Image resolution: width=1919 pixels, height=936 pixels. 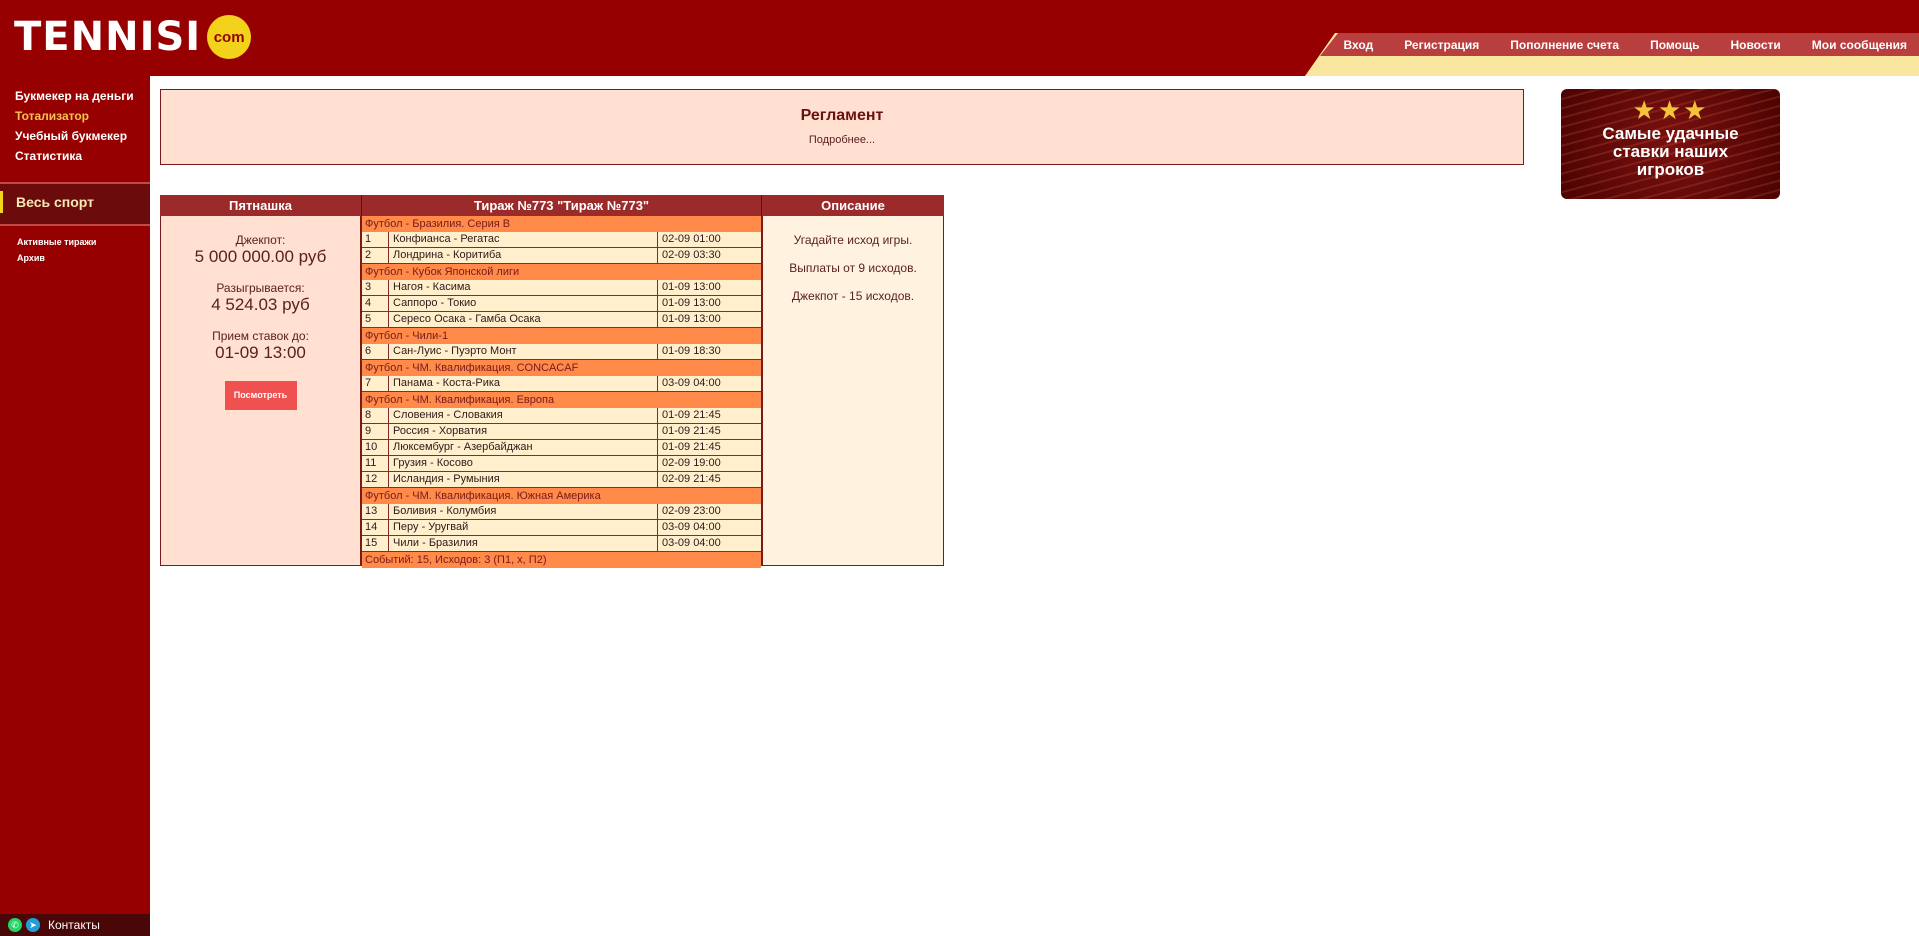 What do you see at coordinates (691, 479) in the screenshot?
I see `match-datetime: 02-09 21:45` at bounding box center [691, 479].